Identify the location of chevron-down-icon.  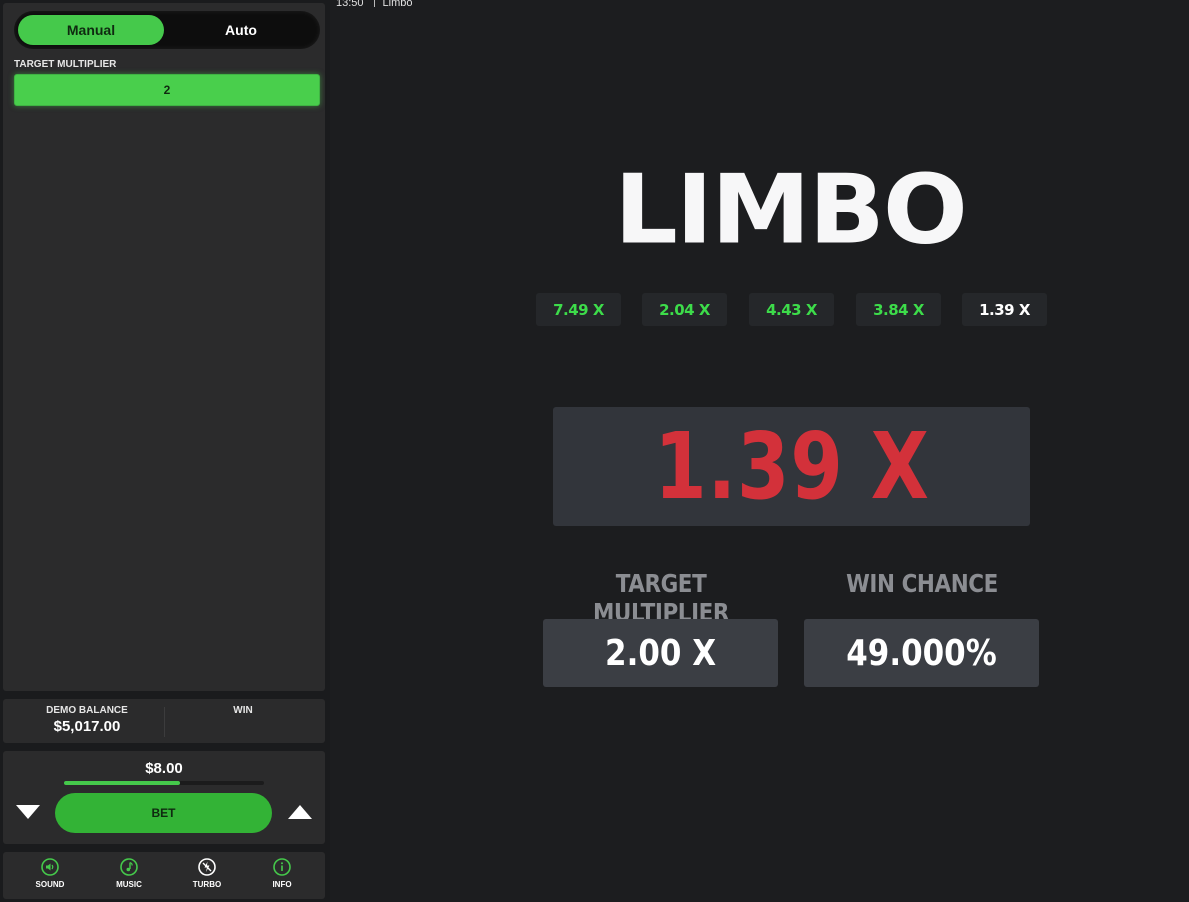
(28, 812).